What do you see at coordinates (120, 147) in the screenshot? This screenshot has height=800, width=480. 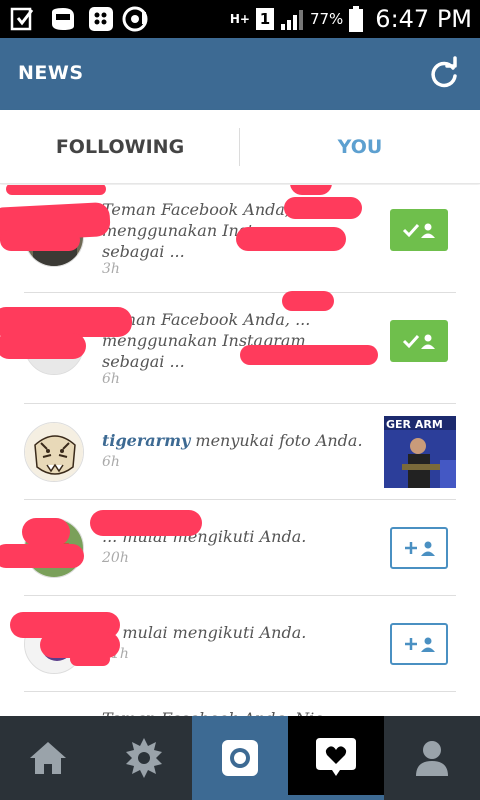 I see `tab-following: FOLLOWING` at bounding box center [120, 147].